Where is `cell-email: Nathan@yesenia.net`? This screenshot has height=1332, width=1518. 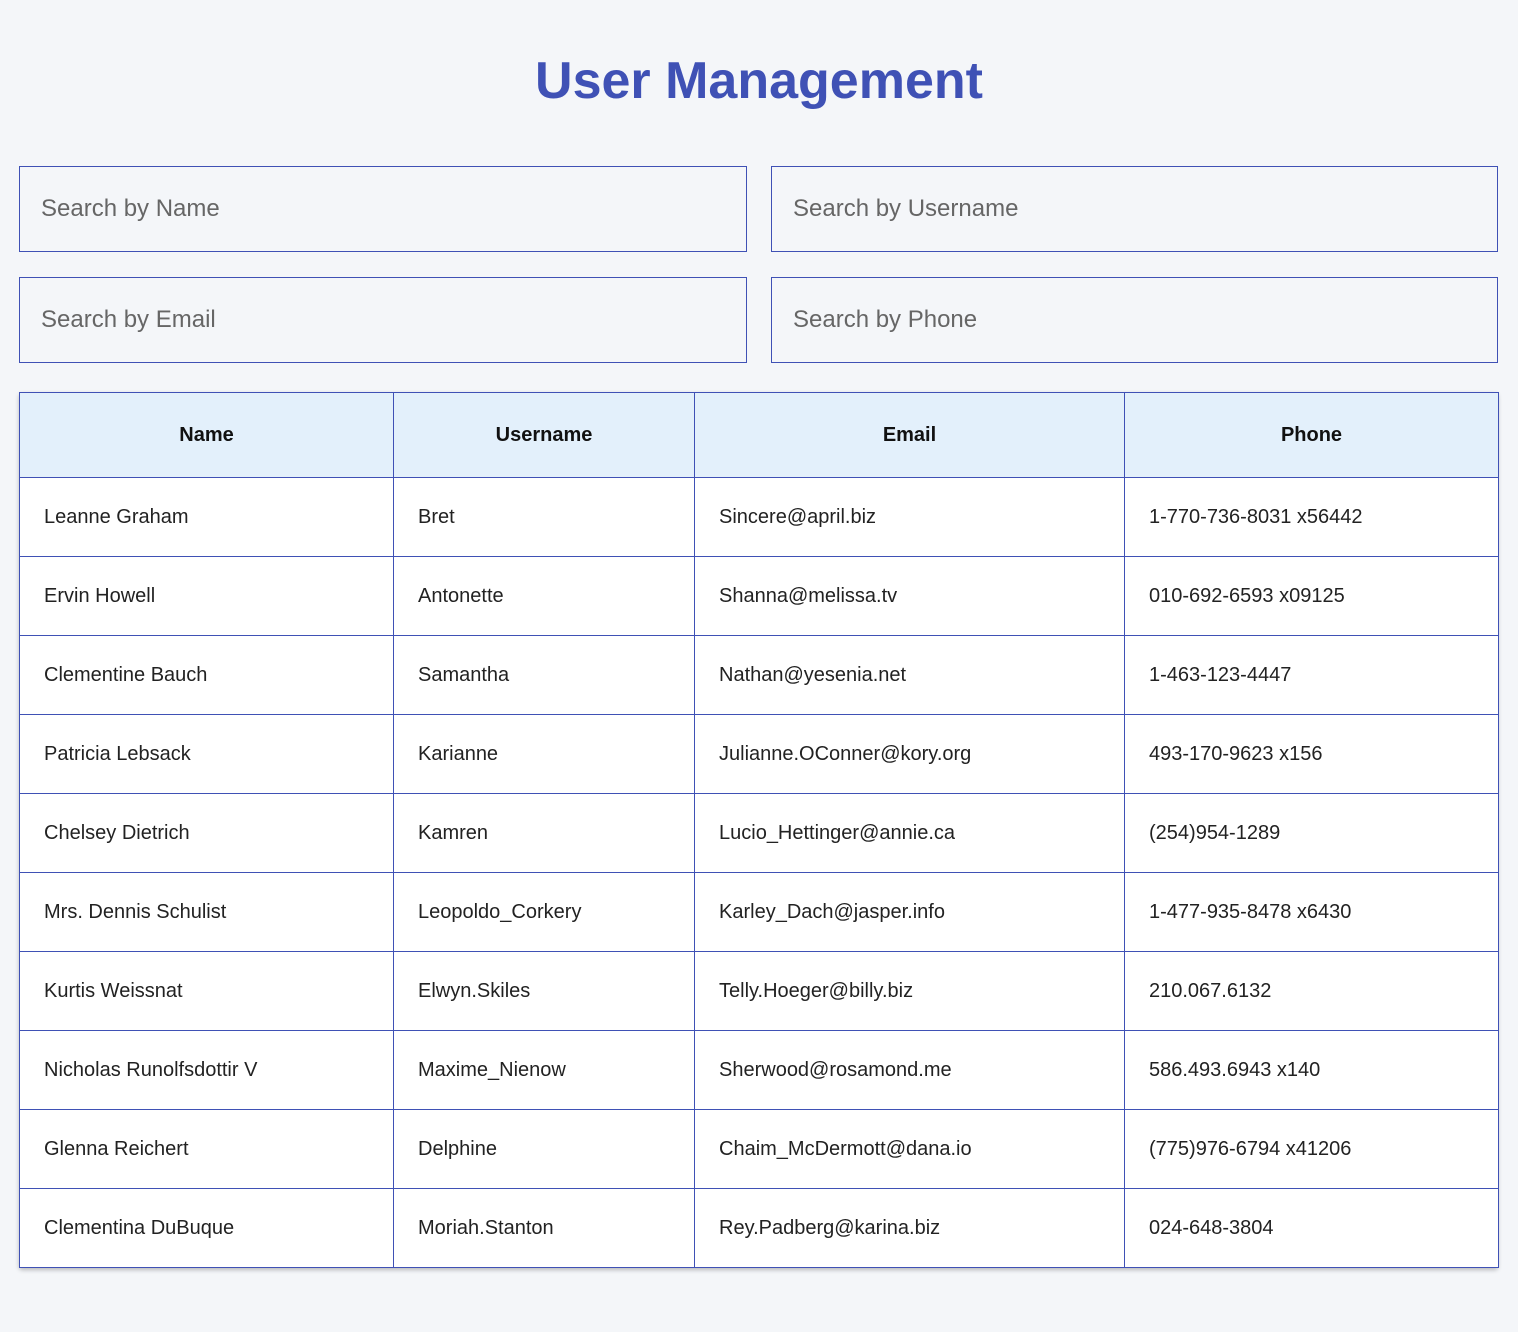
cell-email: Nathan@yesenia.net is located at coordinates (909, 675).